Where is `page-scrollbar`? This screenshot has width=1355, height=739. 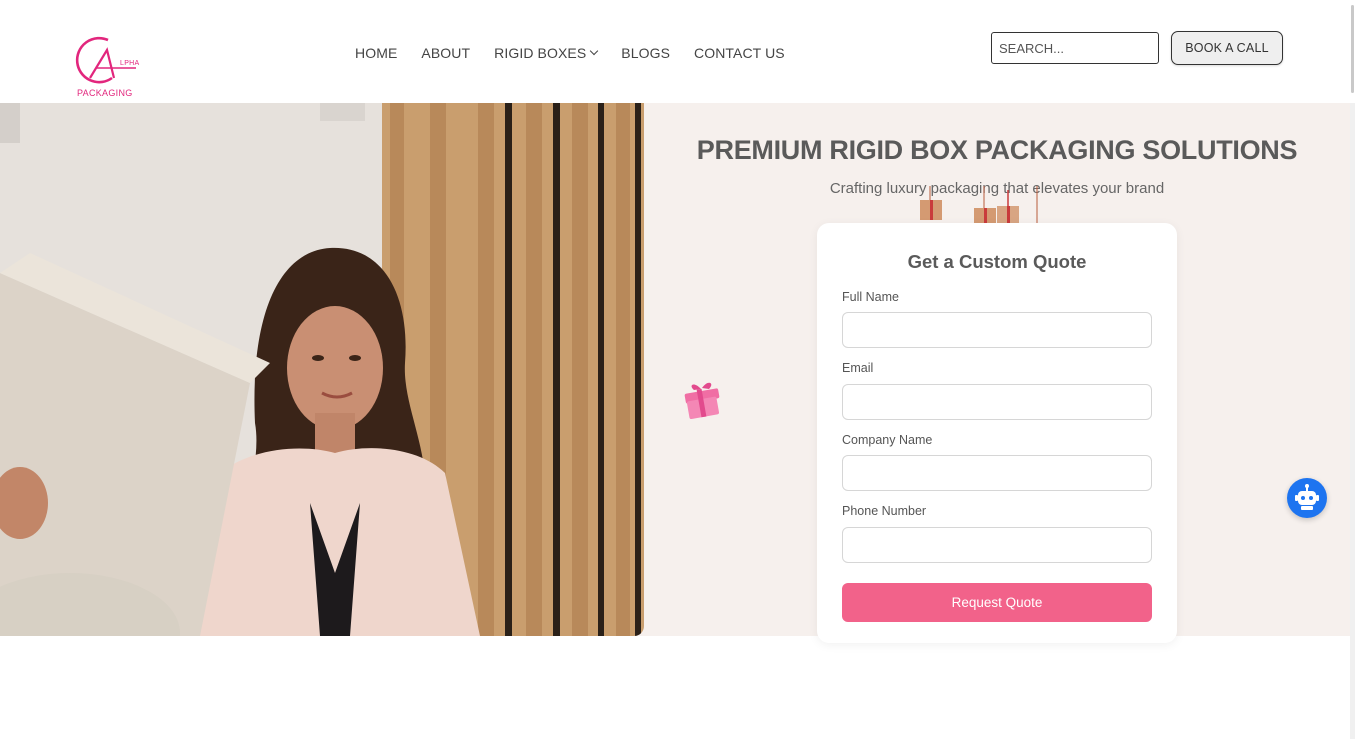 page-scrollbar is located at coordinates (1352, 421).